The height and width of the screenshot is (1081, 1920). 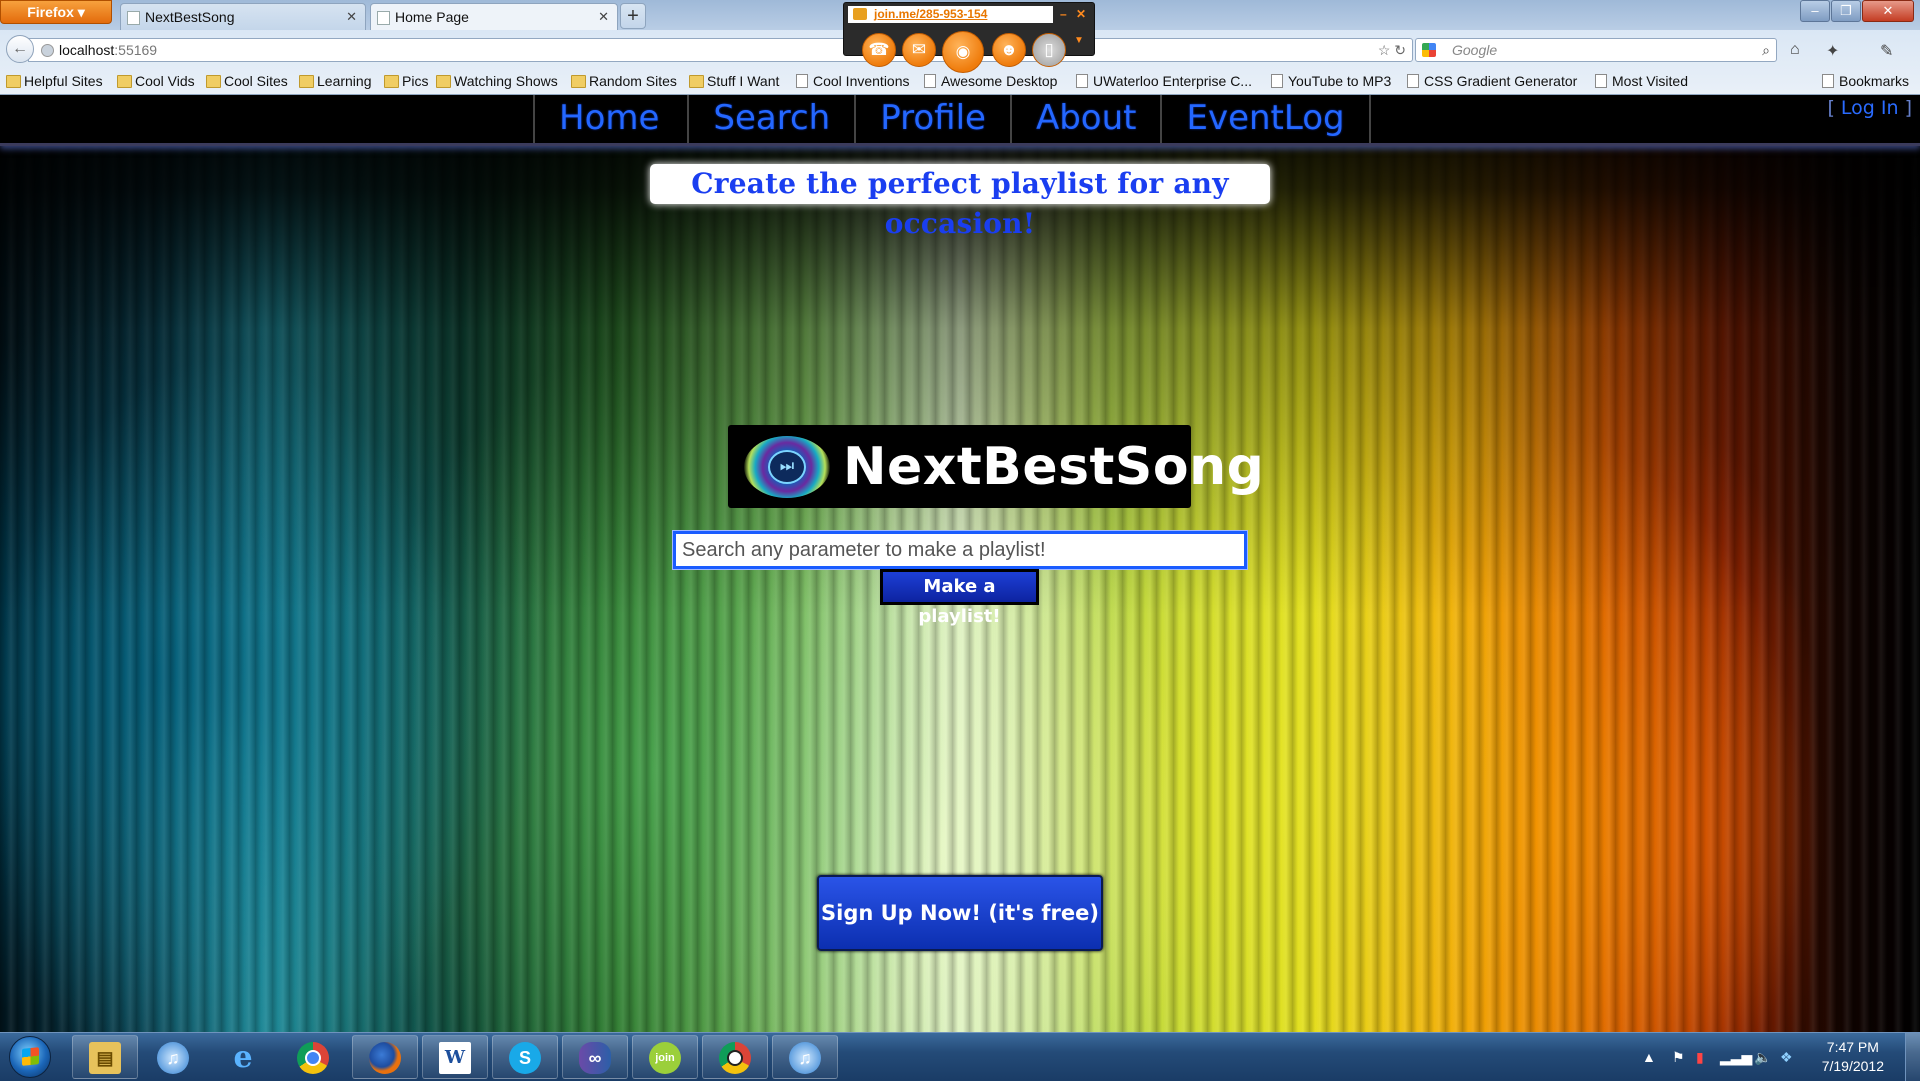 I want to click on taskbar-firefox, so click(x=385, y=1057).